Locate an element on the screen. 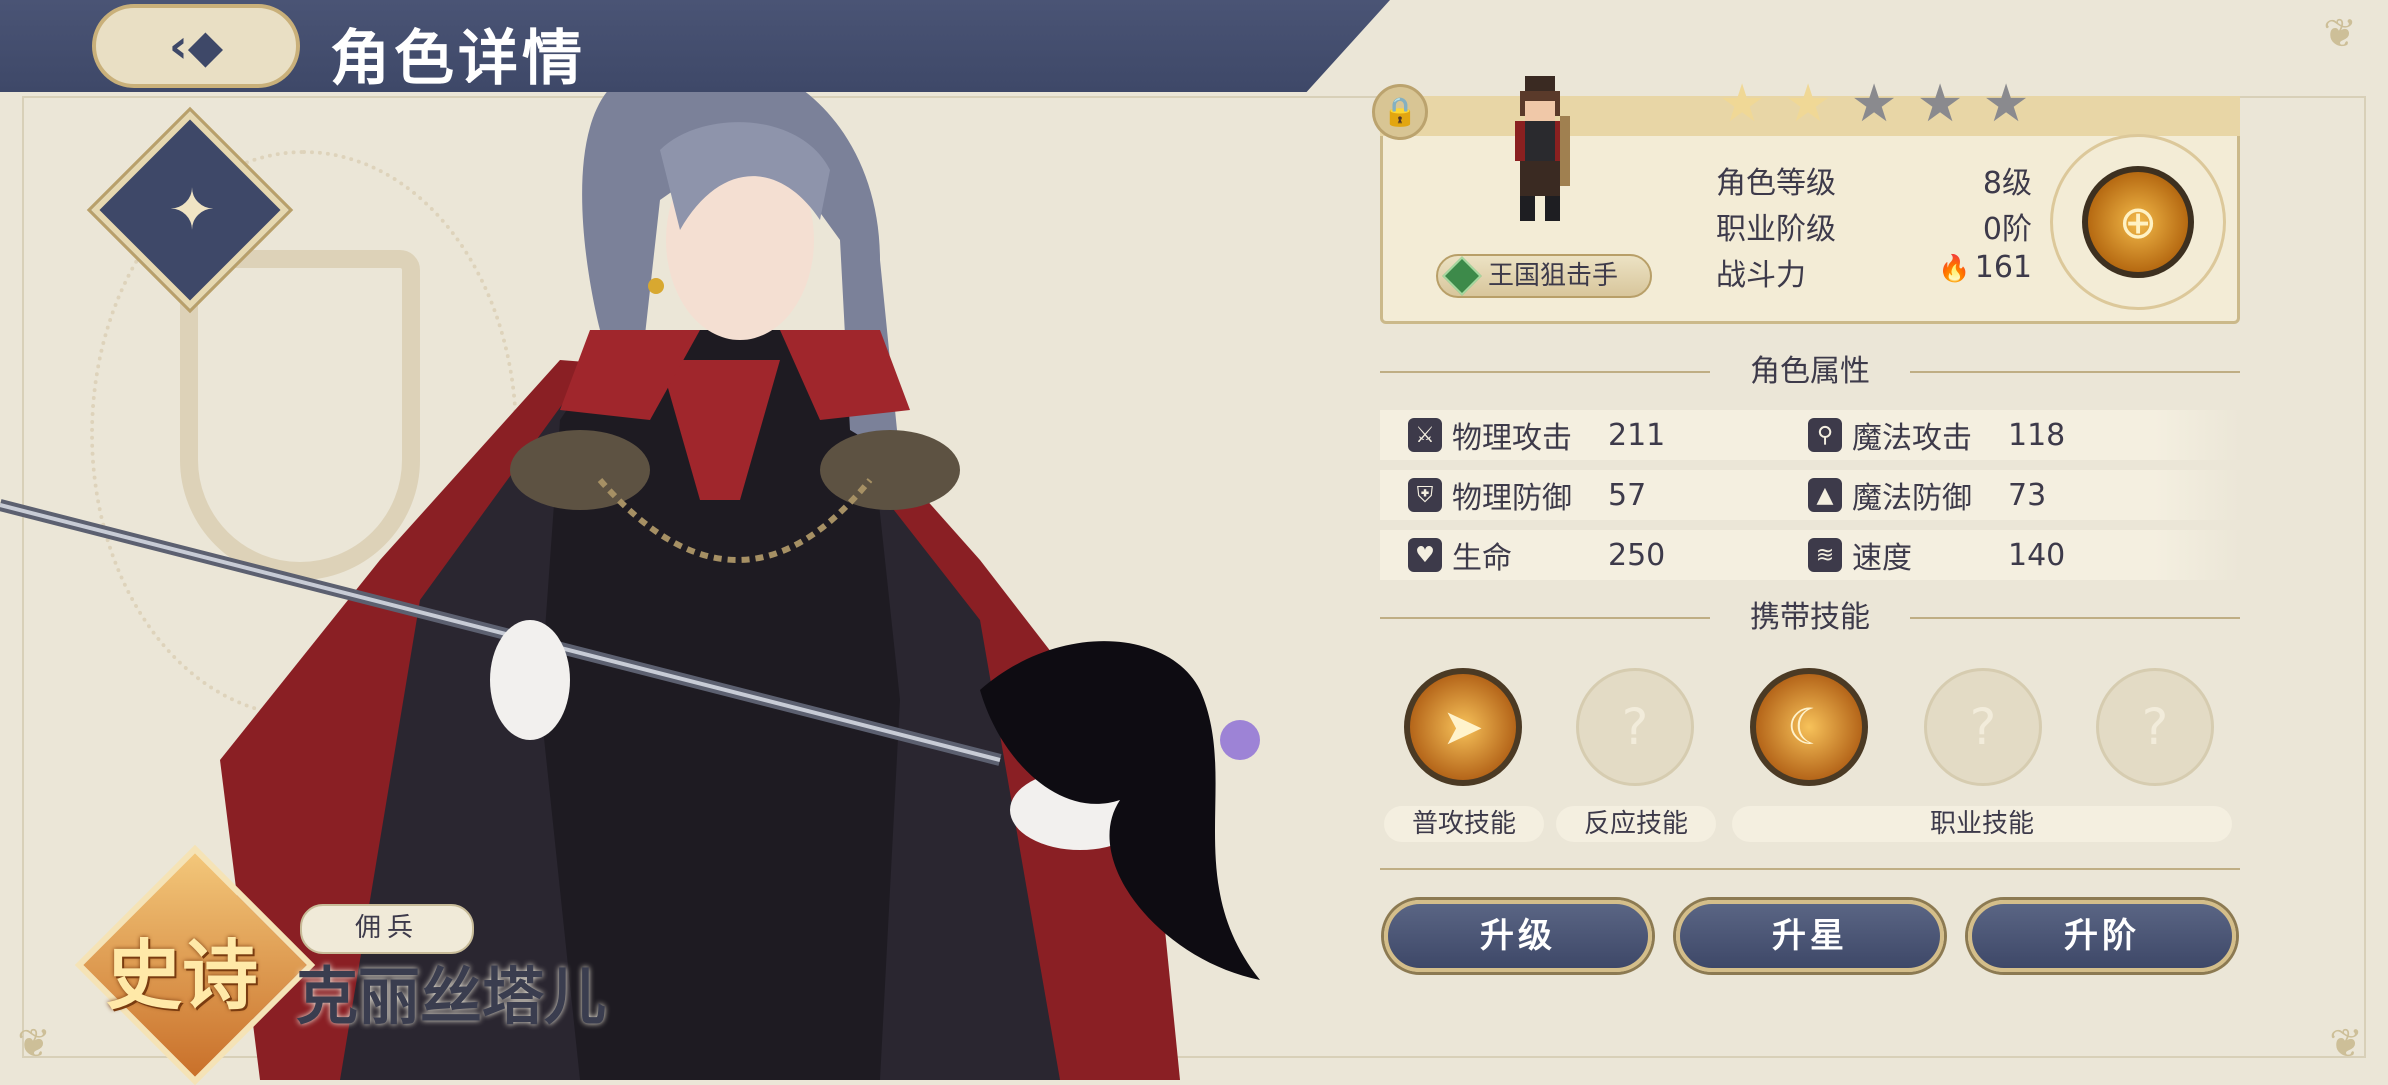  job-skill-label: 职业技能 is located at coordinates (1982, 824).